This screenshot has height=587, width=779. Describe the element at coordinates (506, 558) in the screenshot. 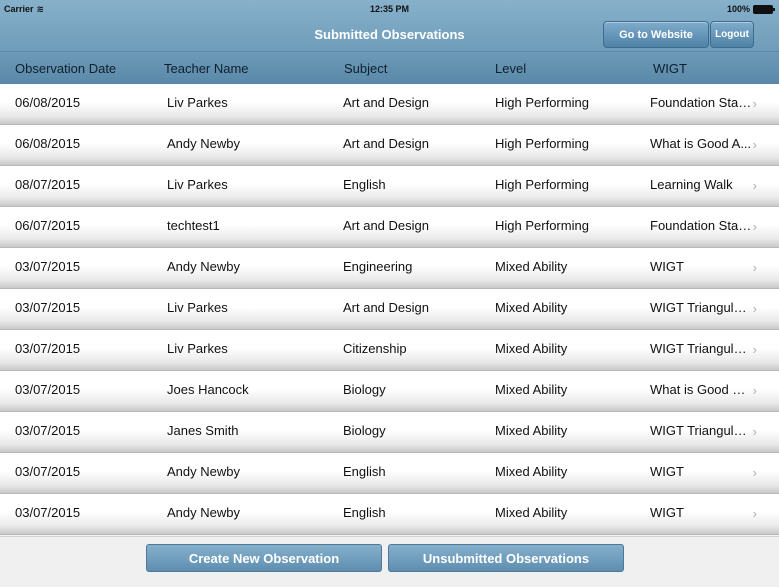

I see `unsubmitted-observations-button: Unsubmitted Observations` at that location.